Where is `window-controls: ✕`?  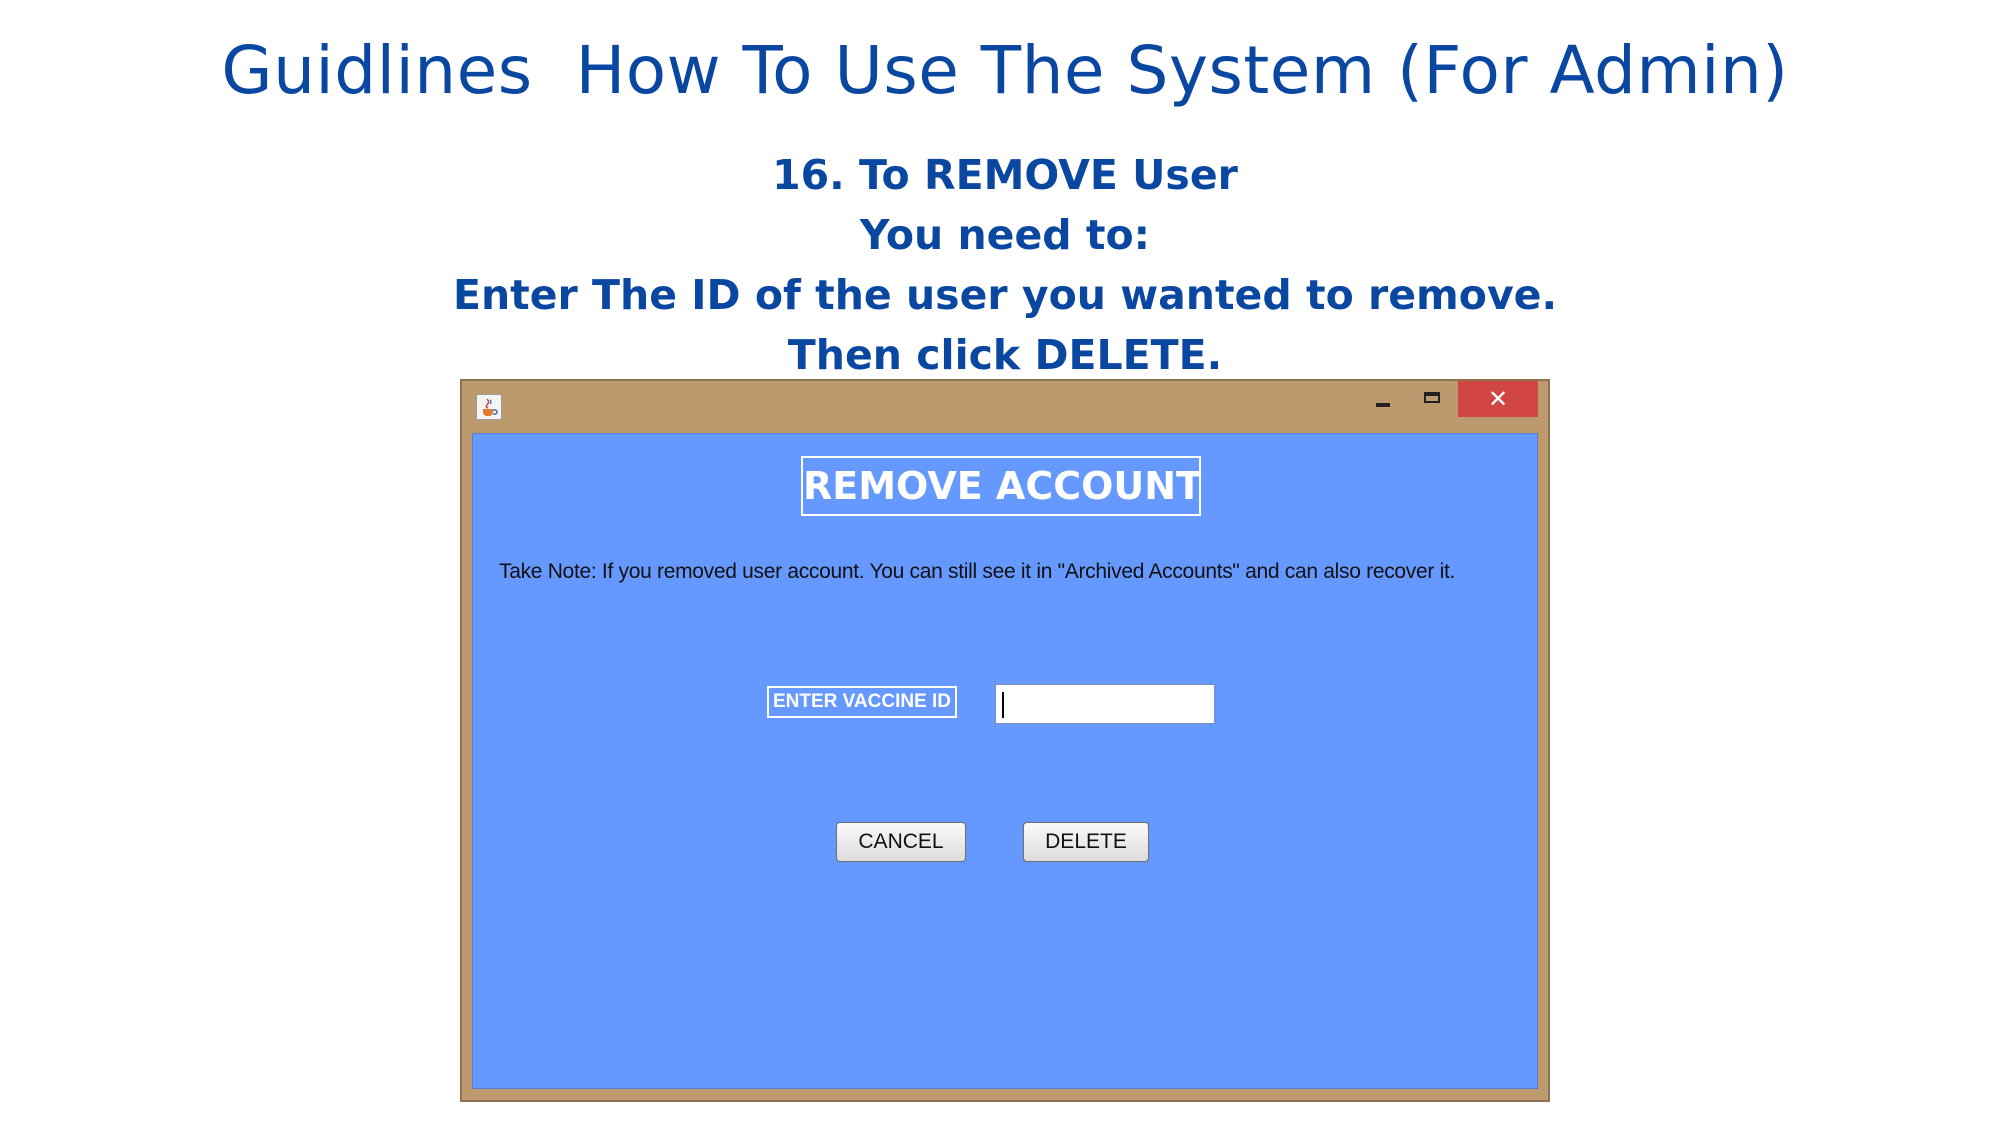
window-controls: ✕ is located at coordinates (1448, 399).